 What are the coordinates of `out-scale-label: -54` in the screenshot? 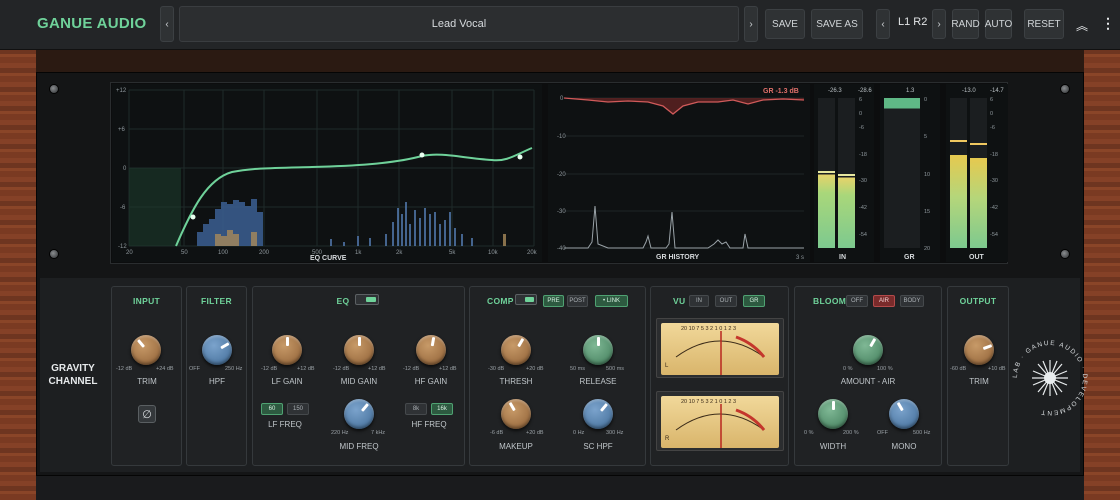 It's located at (994, 235).